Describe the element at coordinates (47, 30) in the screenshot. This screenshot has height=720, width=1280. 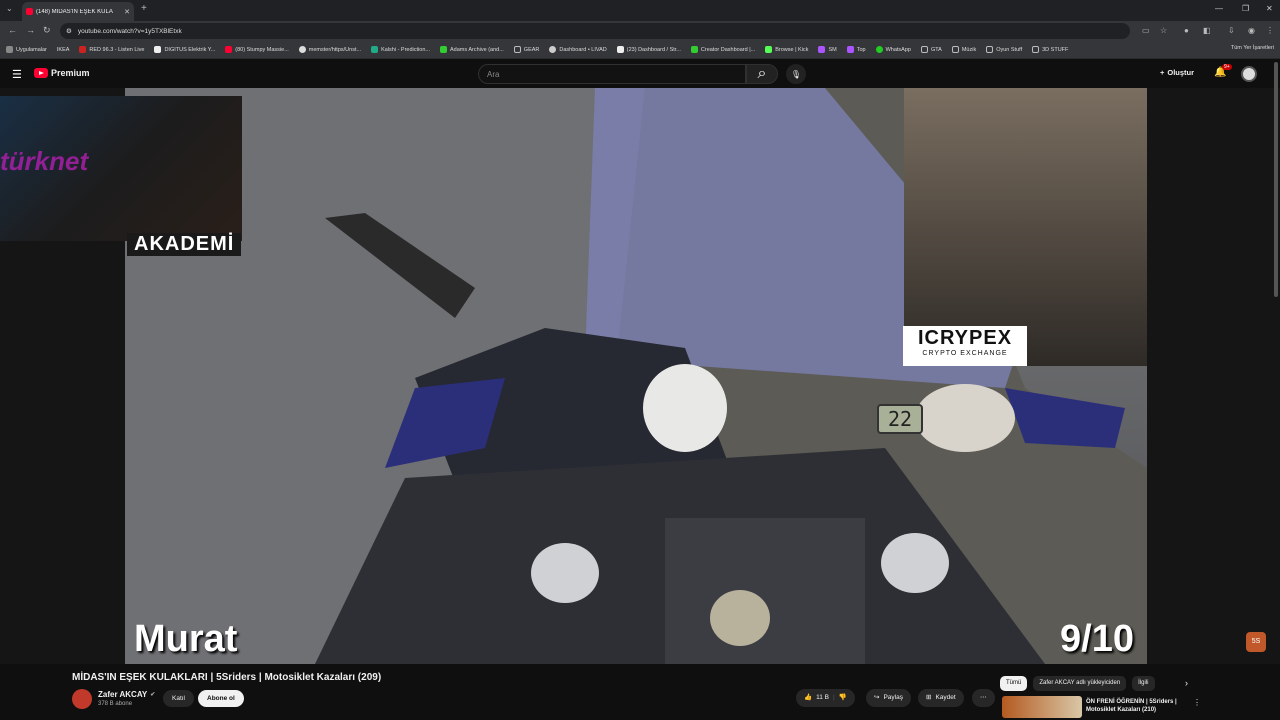
I see `reload-icon: ↻` at that location.